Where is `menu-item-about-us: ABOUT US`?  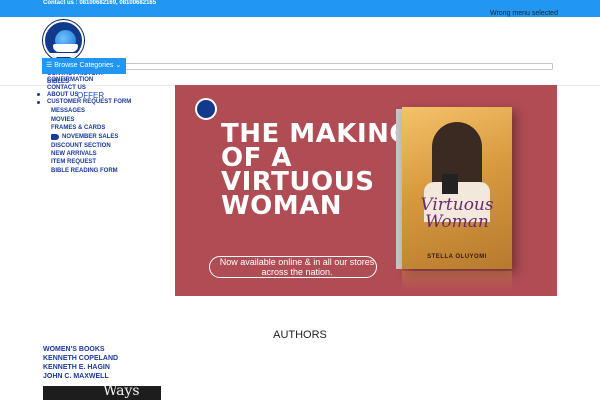 menu-item-about-us: ABOUT US is located at coordinates (62, 95).